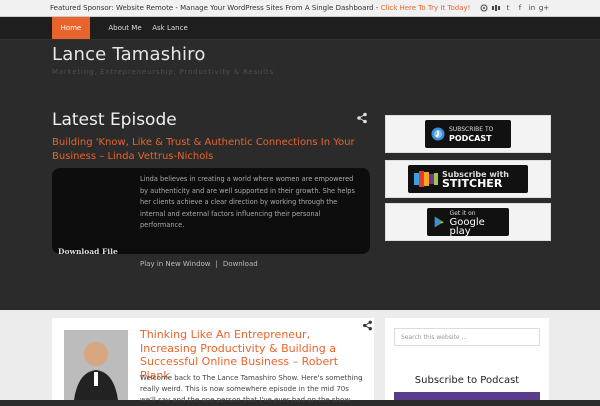 This screenshot has height=406, width=600. I want to click on share-icon, so click(362, 118).